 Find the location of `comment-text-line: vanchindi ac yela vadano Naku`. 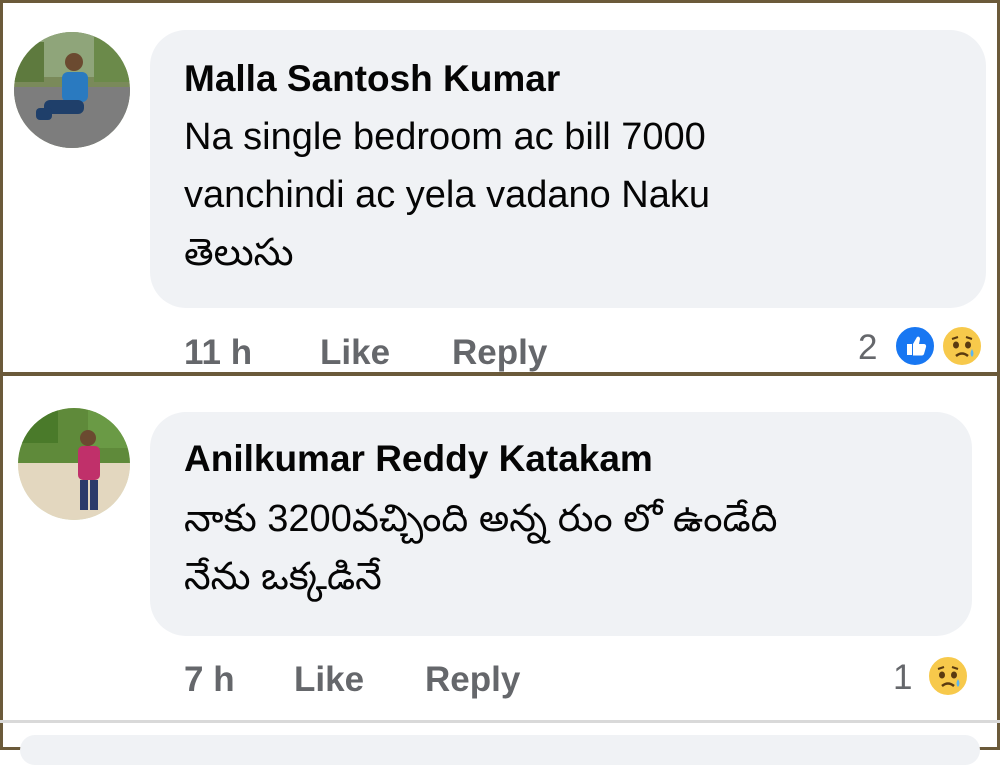

comment-text-line: vanchindi ac yela vadano Naku is located at coordinates (447, 195).